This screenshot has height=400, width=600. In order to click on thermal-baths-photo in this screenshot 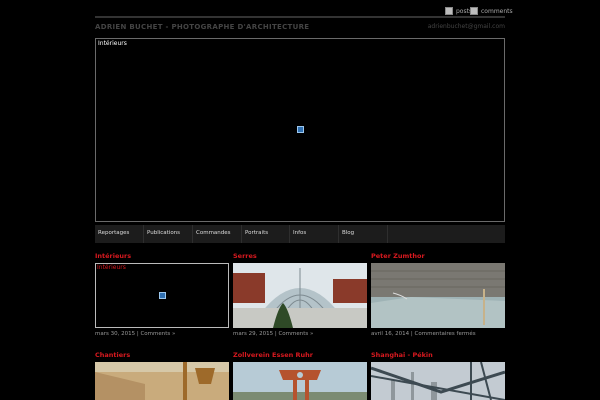, I will do `click(438, 295)`.